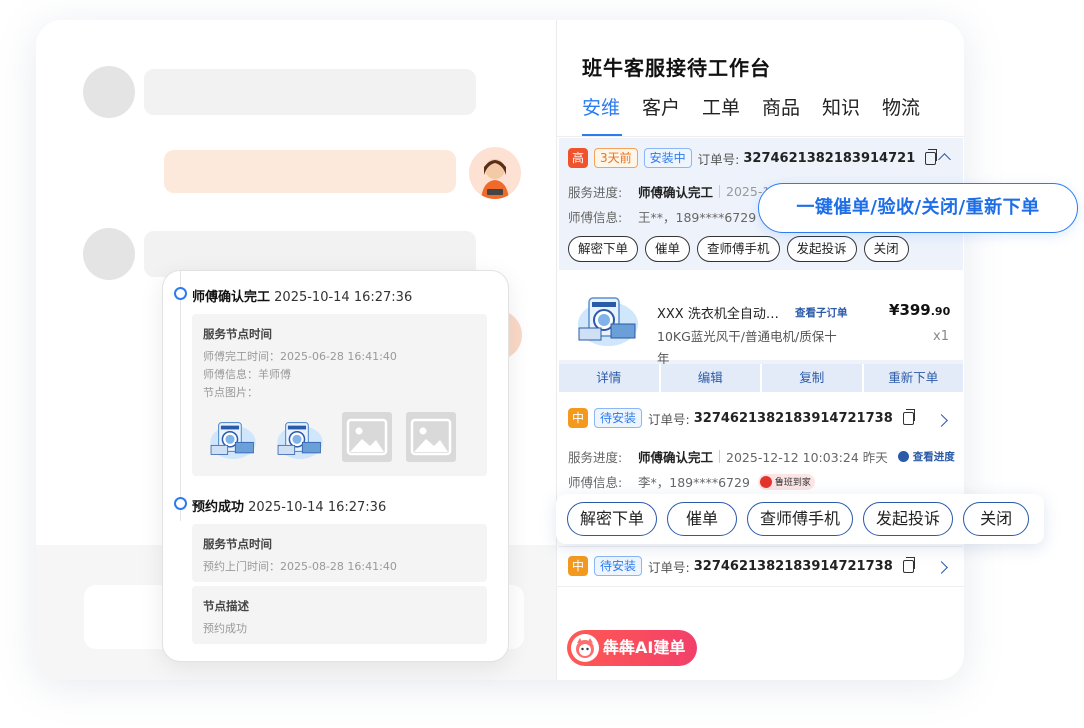  What do you see at coordinates (672, 116) in the screenshot?
I see `tab-customer: 客户` at bounding box center [672, 116].